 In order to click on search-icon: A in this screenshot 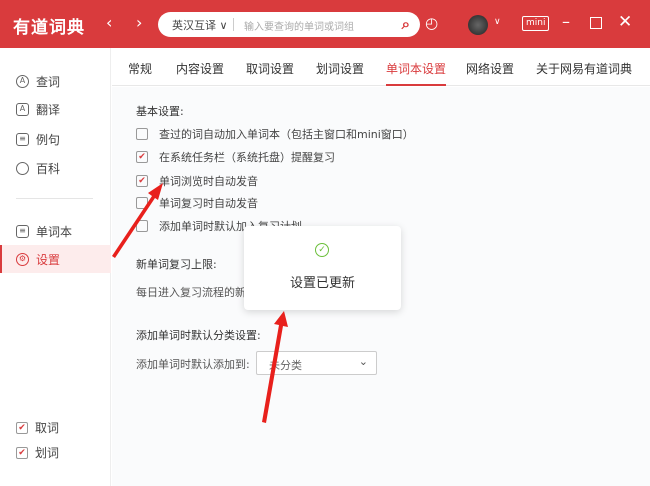, I will do `click(22, 81)`.